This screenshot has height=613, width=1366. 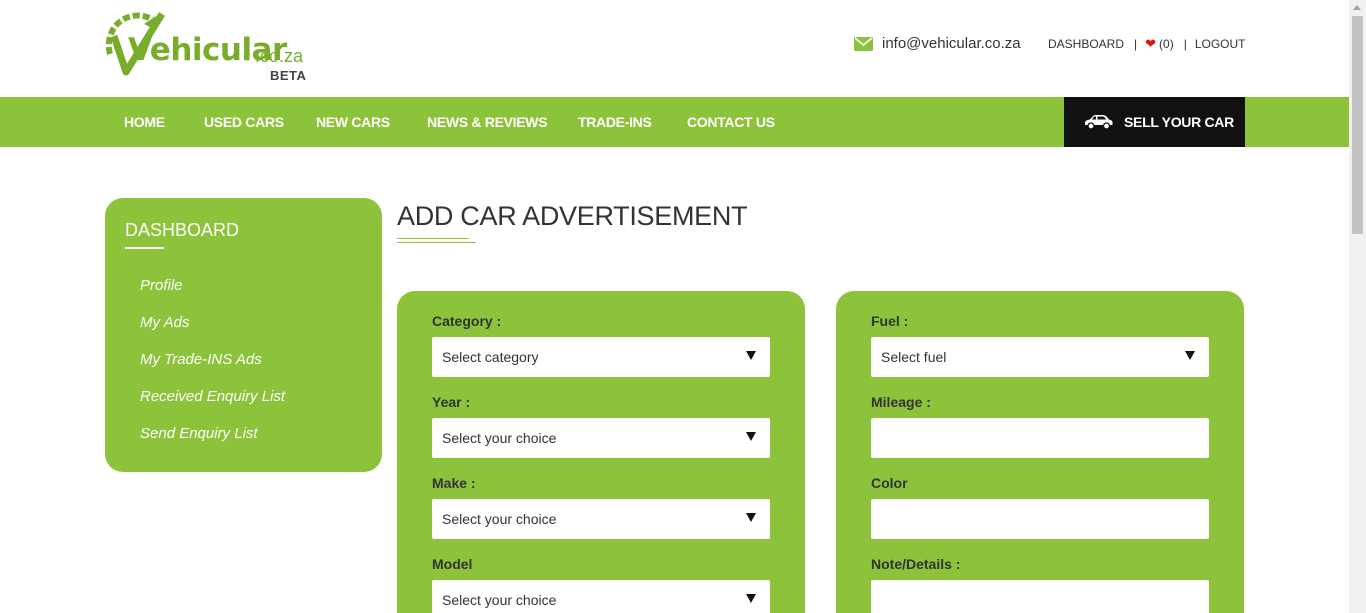 What do you see at coordinates (212, 396) in the screenshot?
I see `sidebar-item-received-enquiry-list: Received Enquiry List` at bounding box center [212, 396].